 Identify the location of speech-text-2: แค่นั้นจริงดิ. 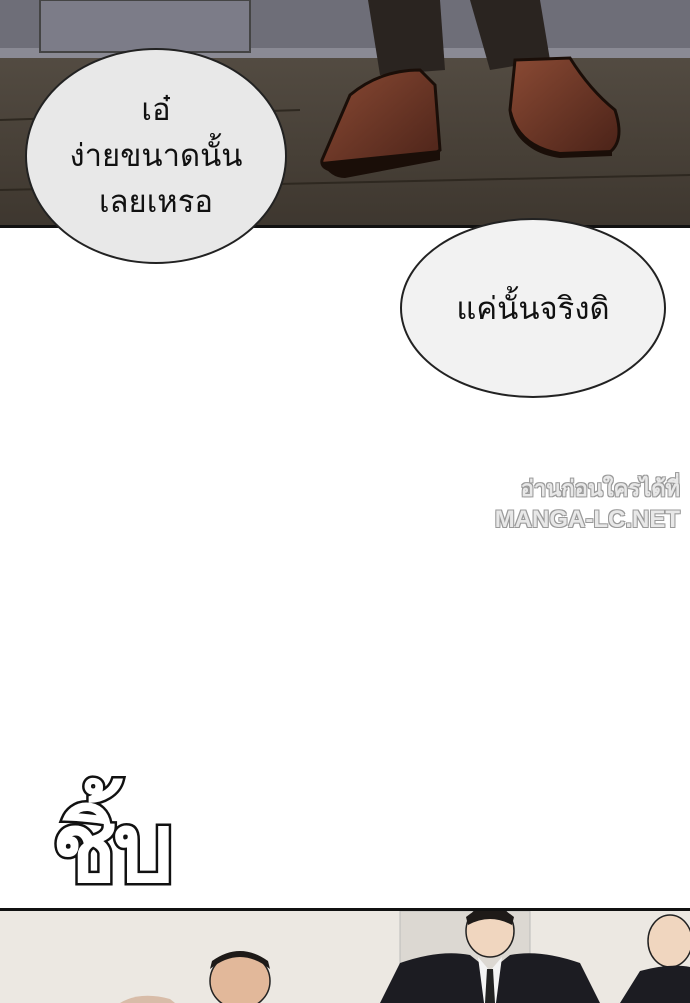
(533, 309).